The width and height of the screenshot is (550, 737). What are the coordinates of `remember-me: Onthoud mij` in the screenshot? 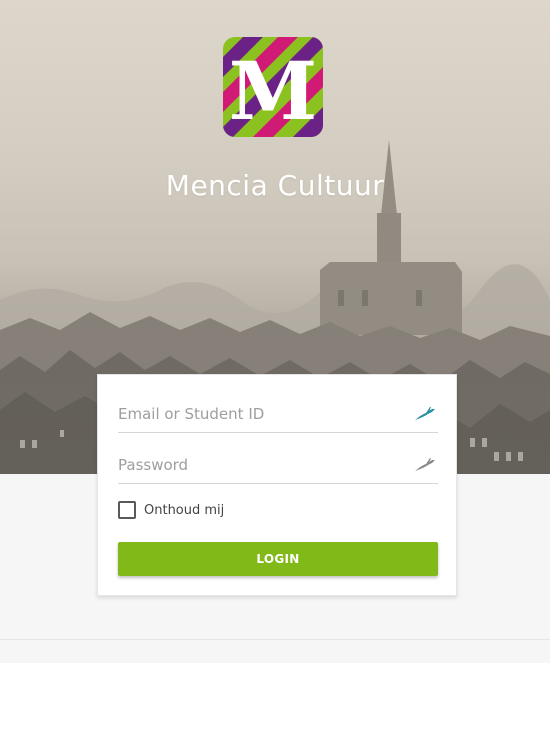 It's located at (171, 510).